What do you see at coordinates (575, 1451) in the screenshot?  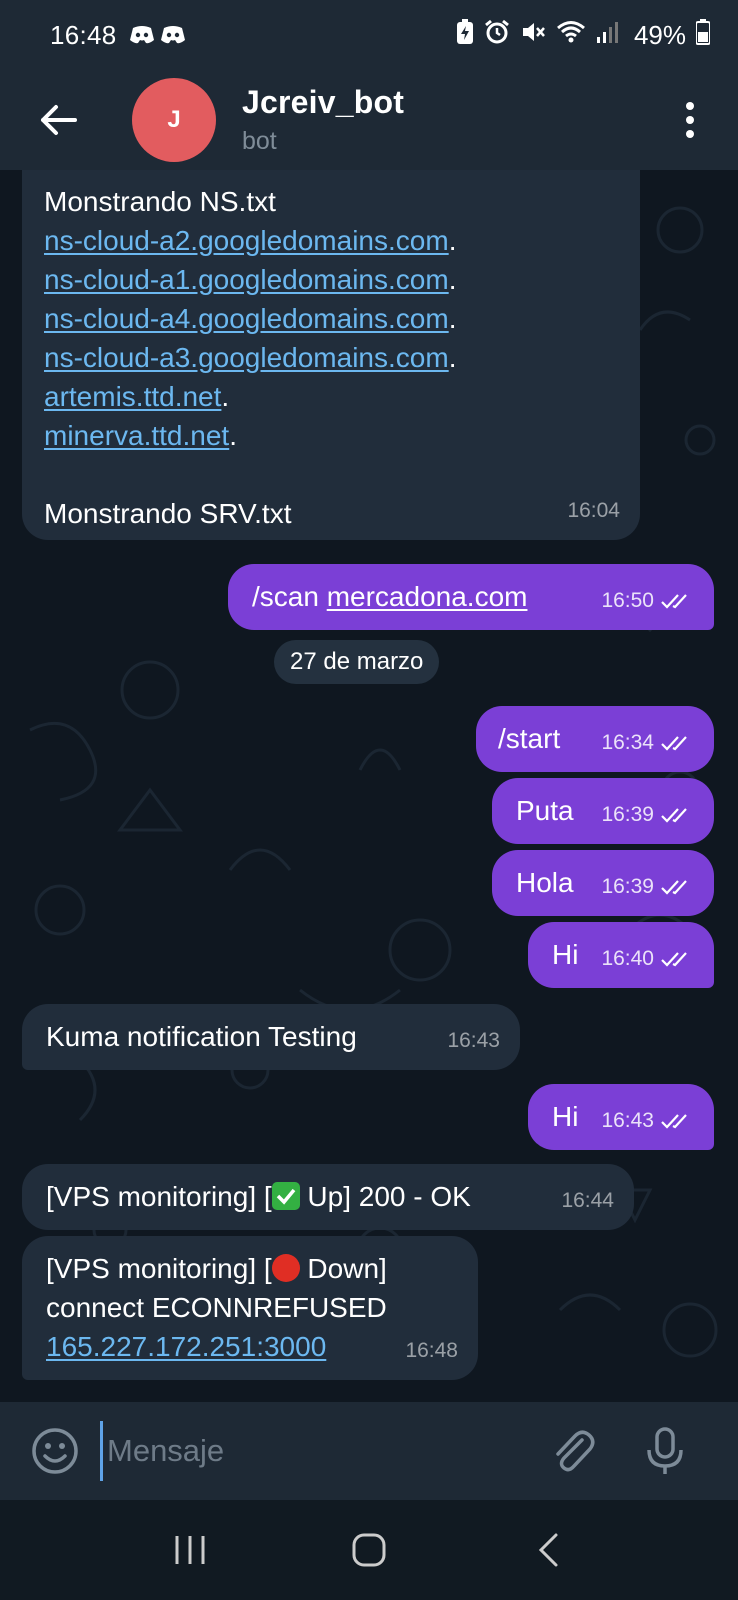 I see `paperclip-icon` at bounding box center [575, 1451].